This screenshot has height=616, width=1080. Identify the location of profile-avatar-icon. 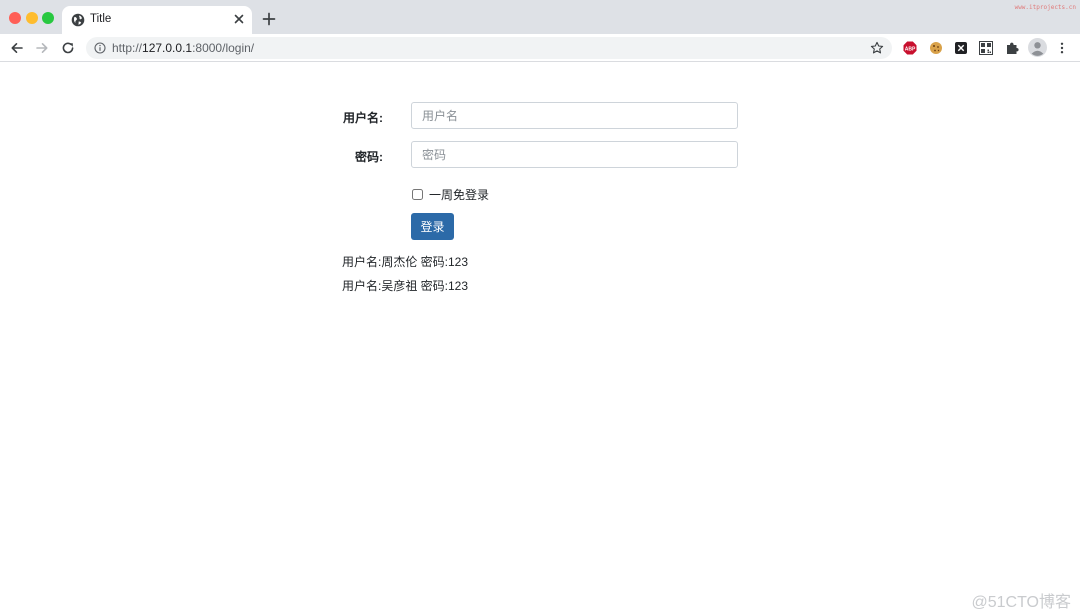
(1037, 47).